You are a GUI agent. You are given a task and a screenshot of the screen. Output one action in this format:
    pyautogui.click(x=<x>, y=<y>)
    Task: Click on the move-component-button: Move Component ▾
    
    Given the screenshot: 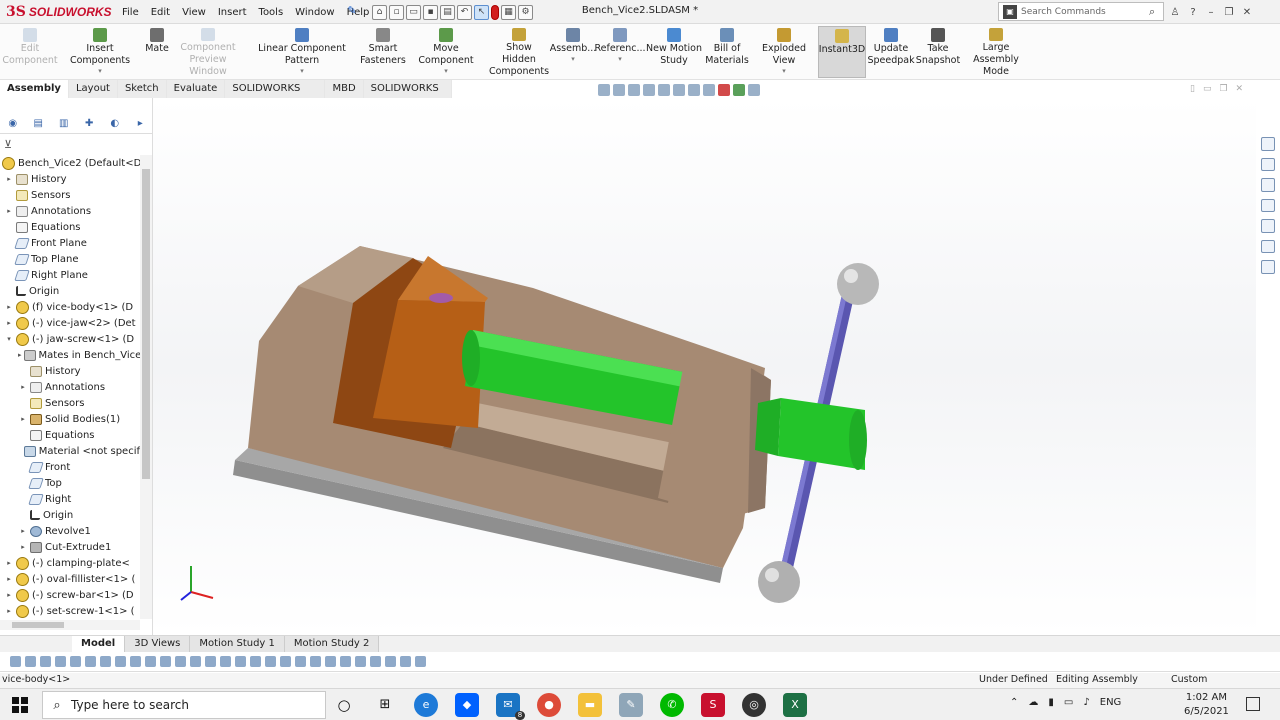 What is the action you would take?
    pyautogui.click(x=446, y=52)
    